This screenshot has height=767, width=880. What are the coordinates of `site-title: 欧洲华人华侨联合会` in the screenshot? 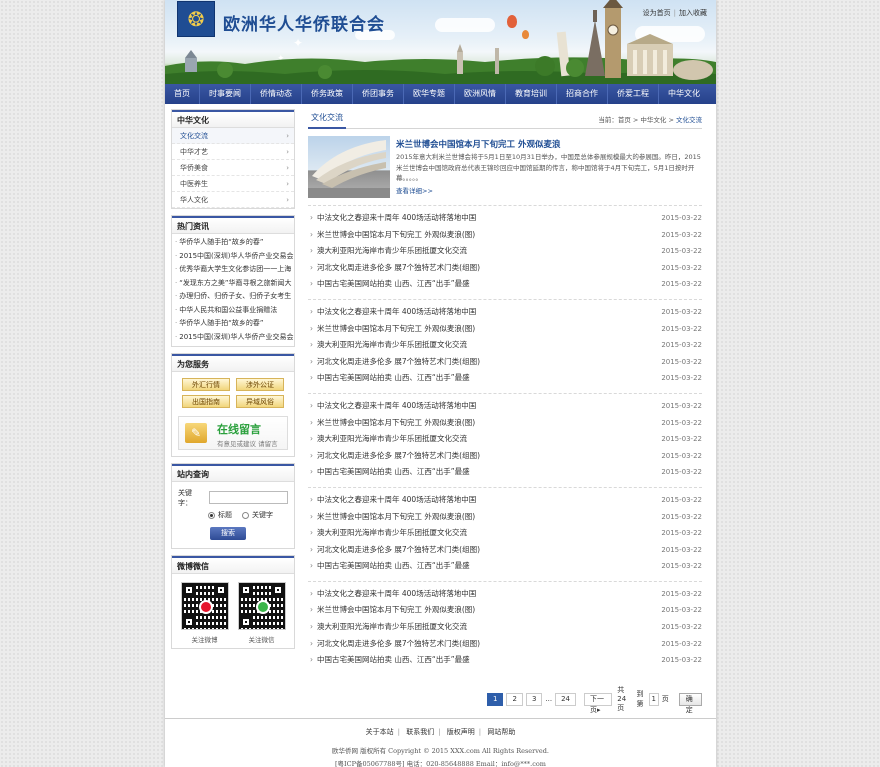 It's located at (304, 22).